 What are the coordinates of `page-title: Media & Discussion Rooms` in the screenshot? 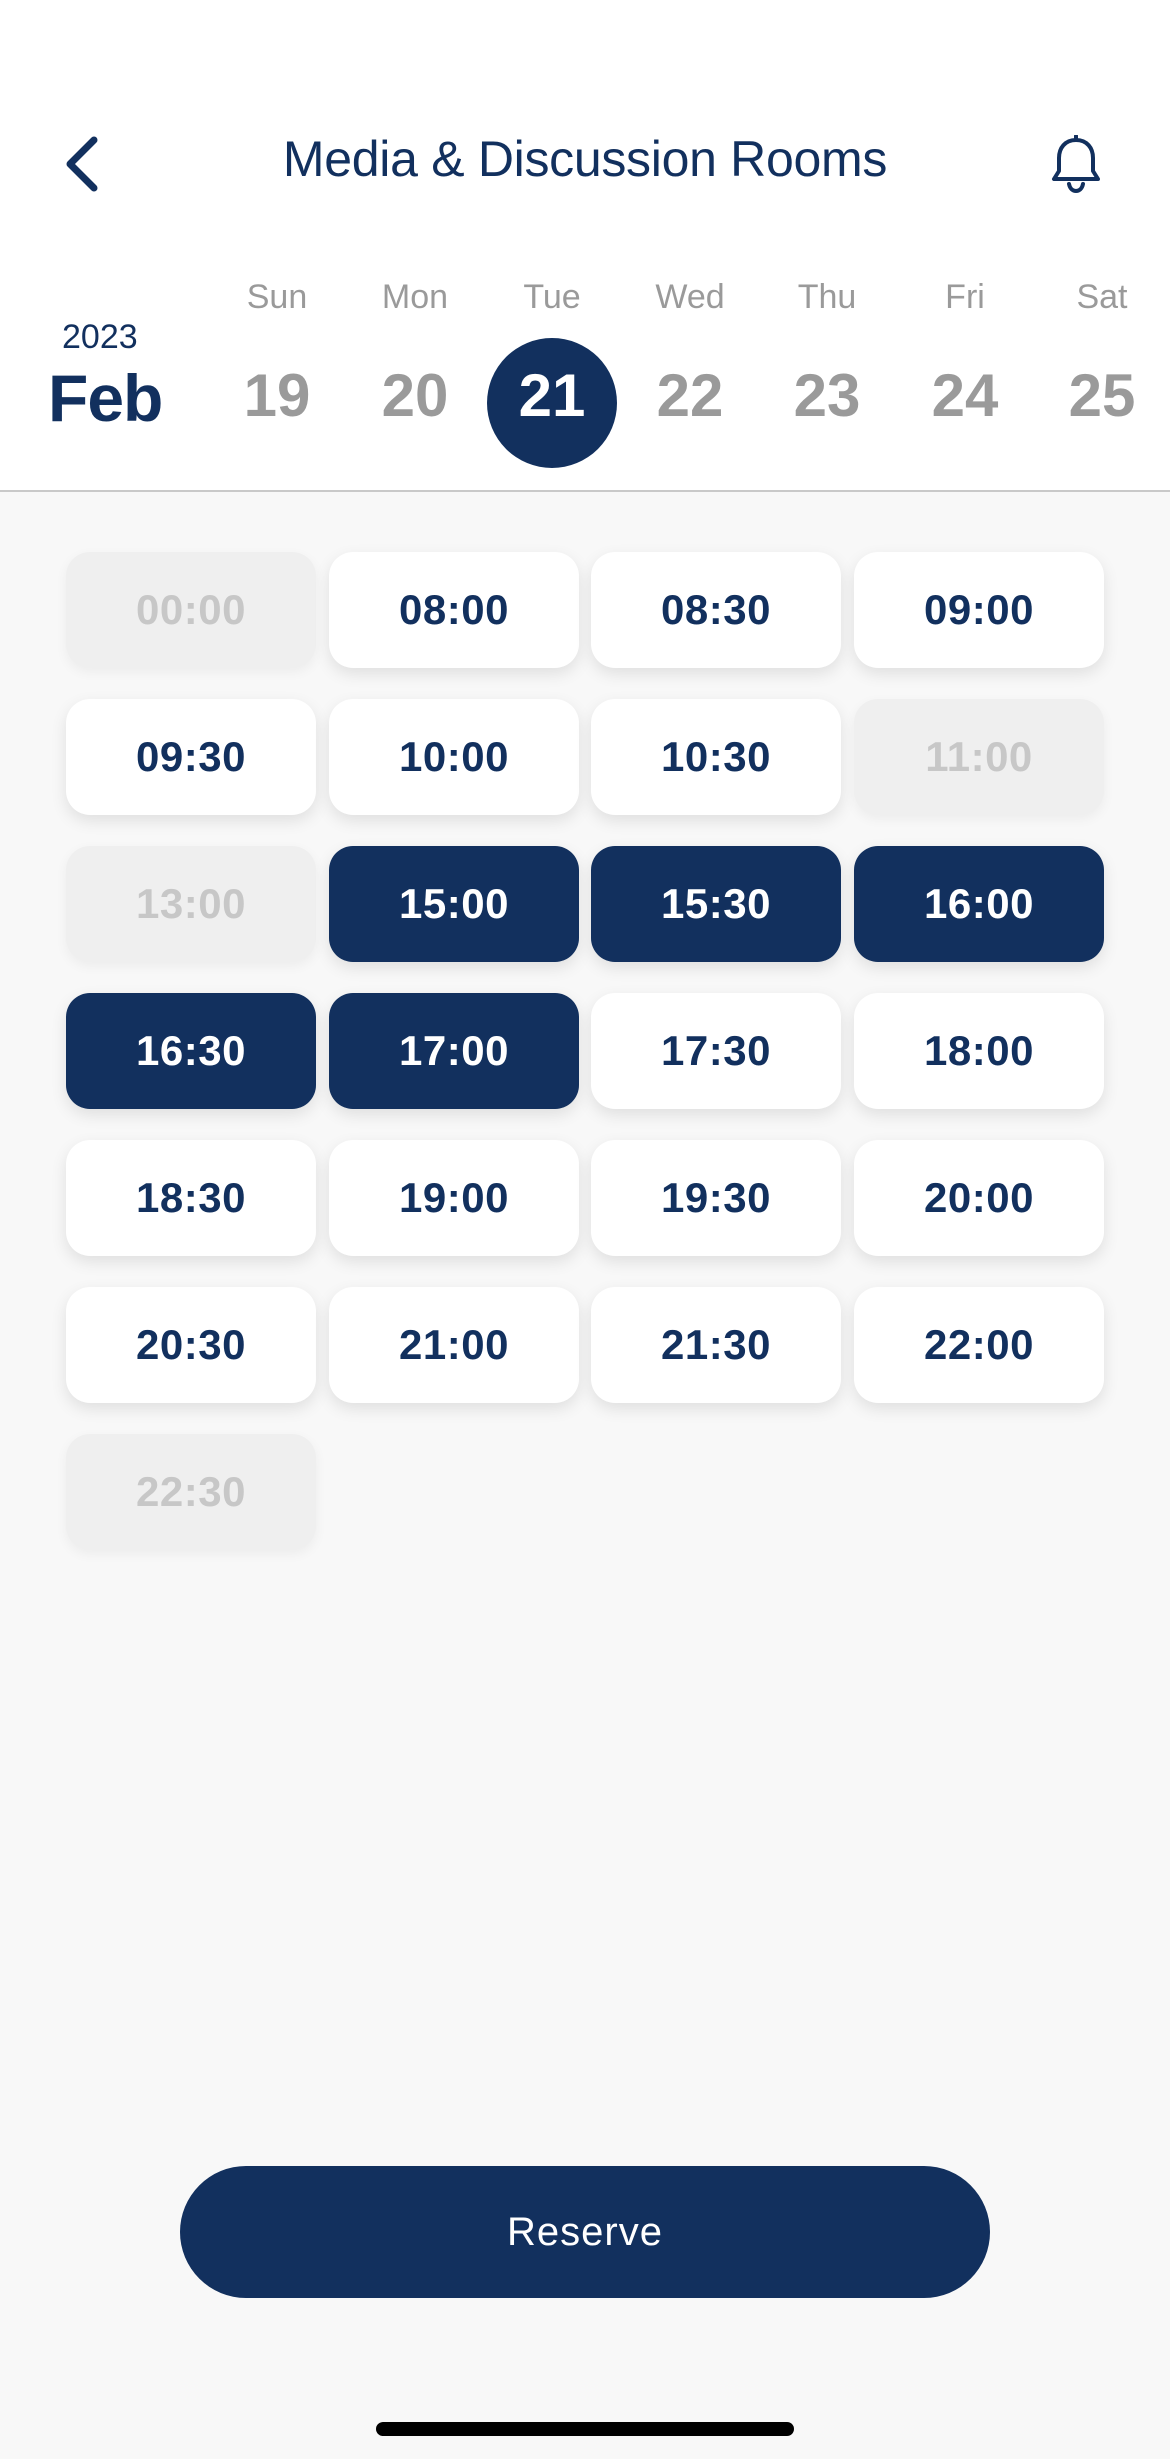 It's located at (585, 159).